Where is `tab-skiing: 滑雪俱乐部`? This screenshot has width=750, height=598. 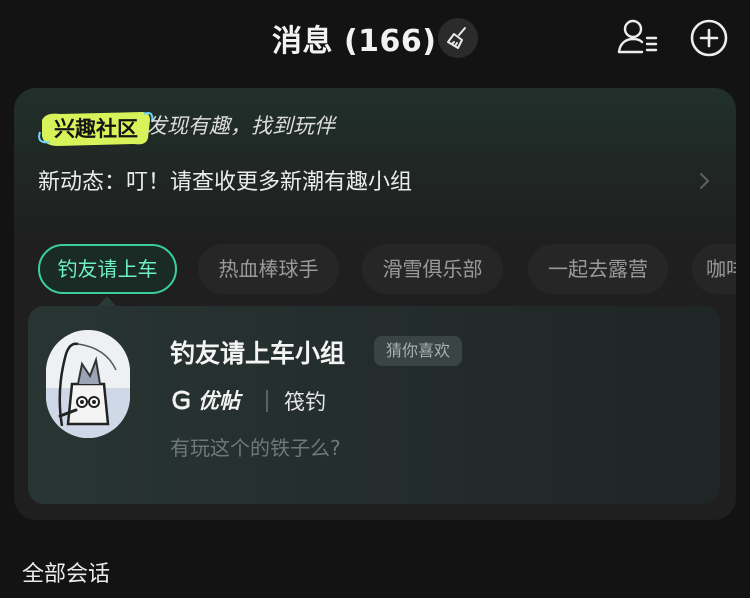
tab-skiing: 滑雪俱乐部 is located at coordinates (432, 269).